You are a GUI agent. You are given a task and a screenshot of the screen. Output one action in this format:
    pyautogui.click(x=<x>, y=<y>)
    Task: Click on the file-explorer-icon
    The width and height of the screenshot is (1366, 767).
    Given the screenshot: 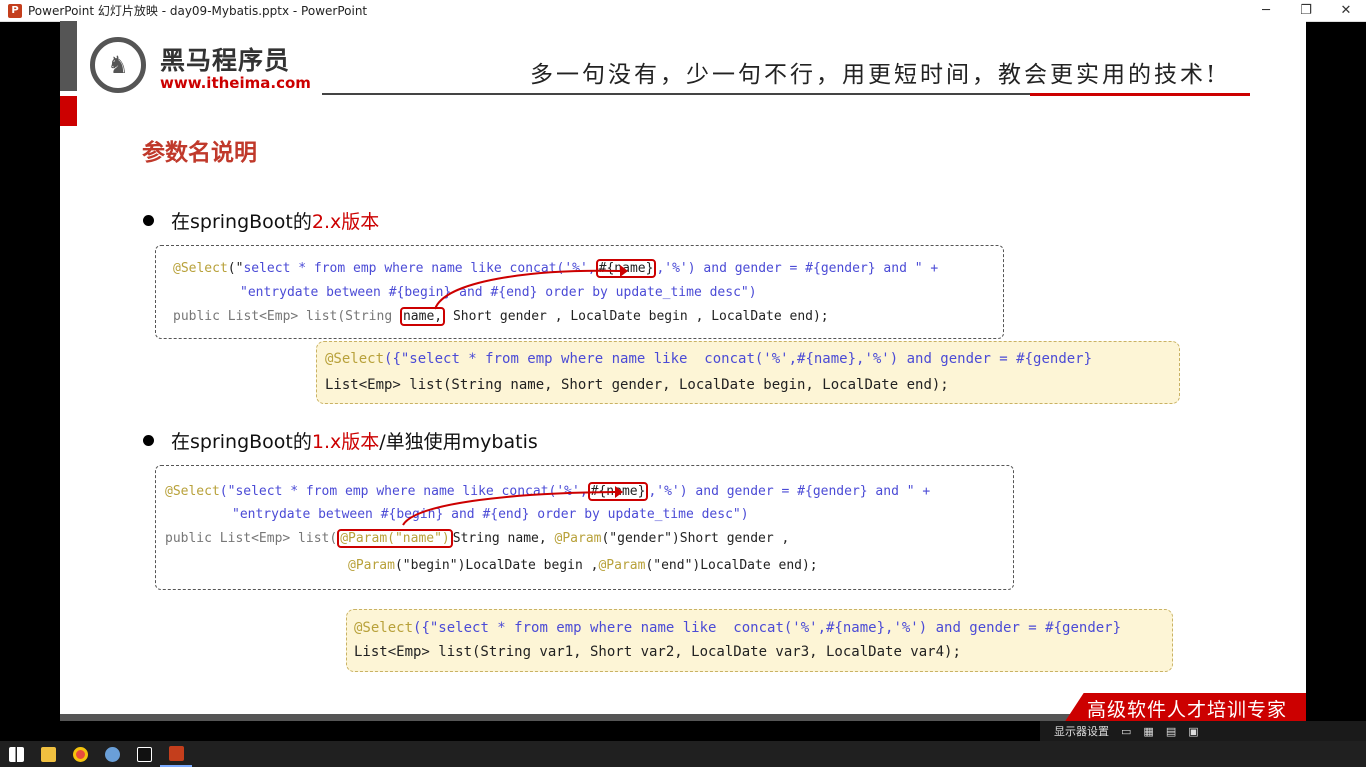 What is the action you would take?
    pyautogui.click(x=48, y=754)
    